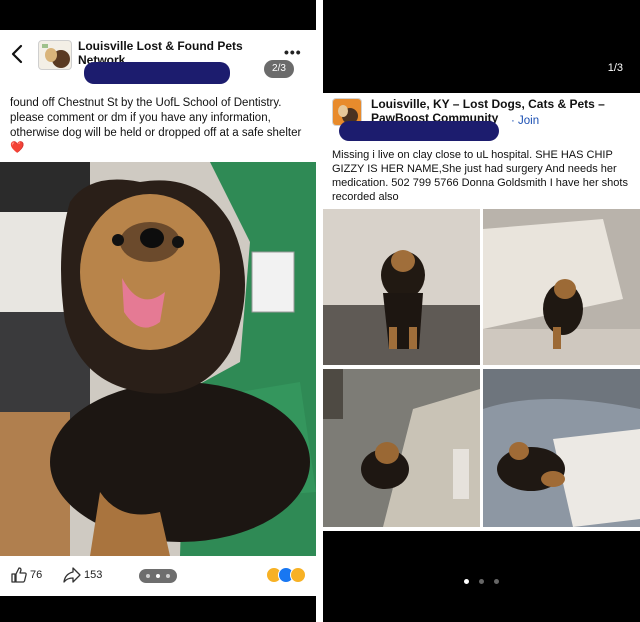 The width and height of the screenshot is (640, 622). What do you see at coordinates (55, 55) in the screenshot?
I see `group-avatar` at bounding box center [55, 55].